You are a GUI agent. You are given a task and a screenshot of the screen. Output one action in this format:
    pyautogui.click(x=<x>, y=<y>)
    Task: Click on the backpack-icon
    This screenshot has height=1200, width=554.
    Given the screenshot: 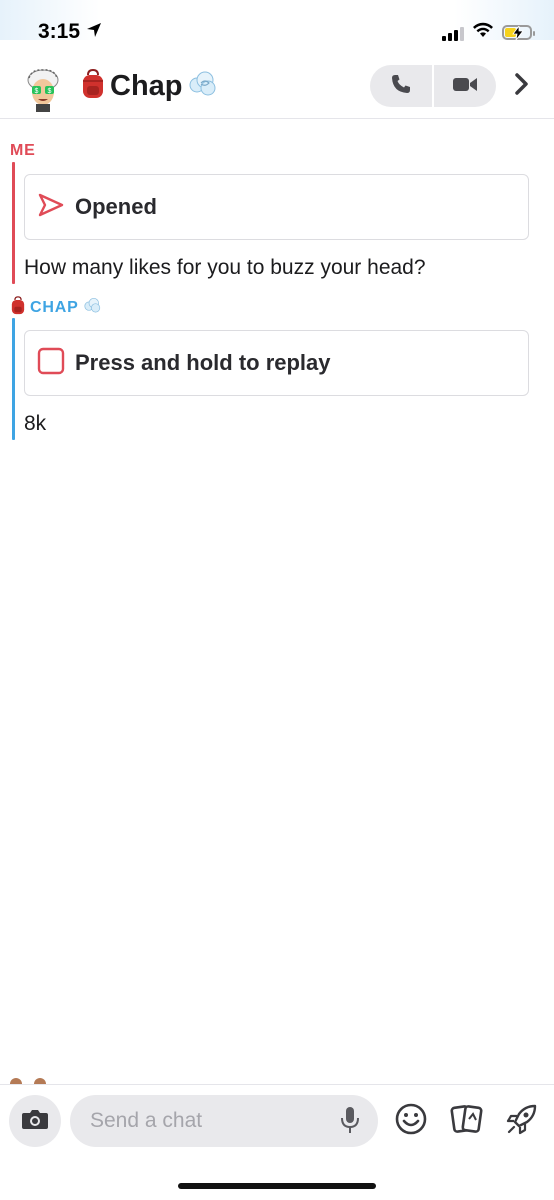 What is the action you would take?
    pyautogui.click(x=93, y=86)
    